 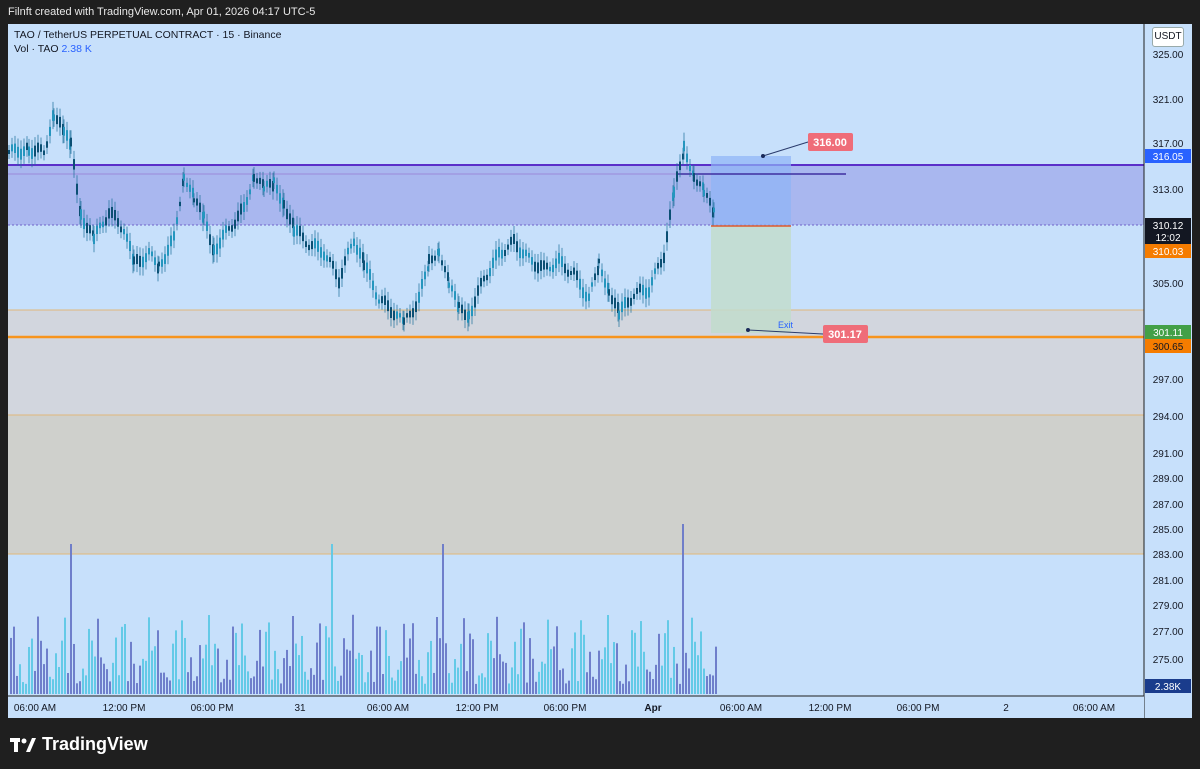 I want to click on currency-unit-button: USDT, so click(x=1168, y=37).